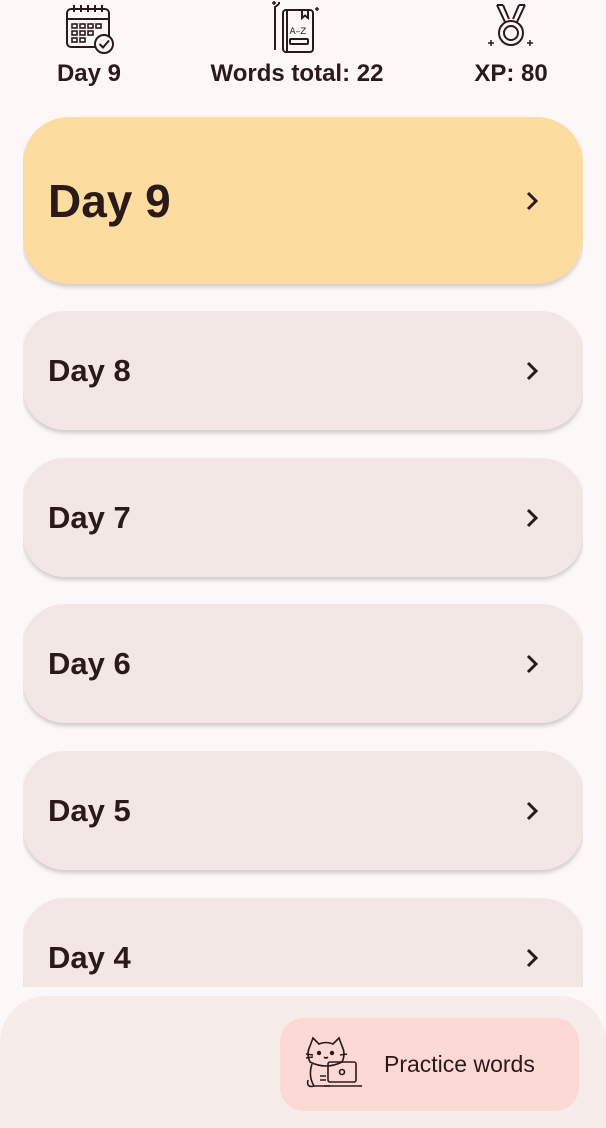 The height and width of the screenshot is (1128, 606). Describe the element at coordinates (89, 957) in the screenshot. I see `day-card-title: Day 4` at that location.